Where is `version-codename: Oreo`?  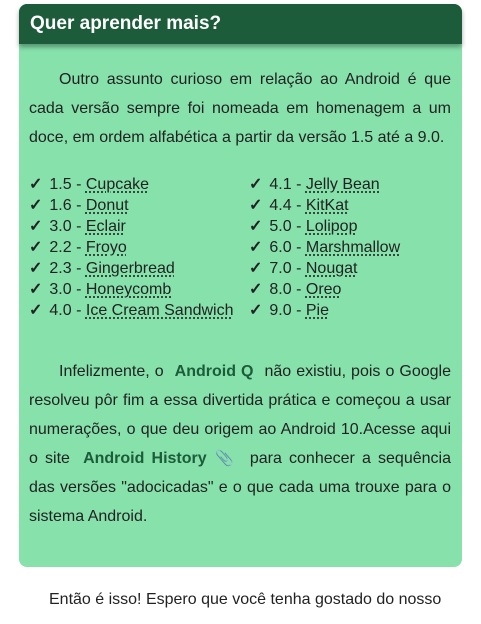
version-codename: Oreo is located at coordinates (323, 289).